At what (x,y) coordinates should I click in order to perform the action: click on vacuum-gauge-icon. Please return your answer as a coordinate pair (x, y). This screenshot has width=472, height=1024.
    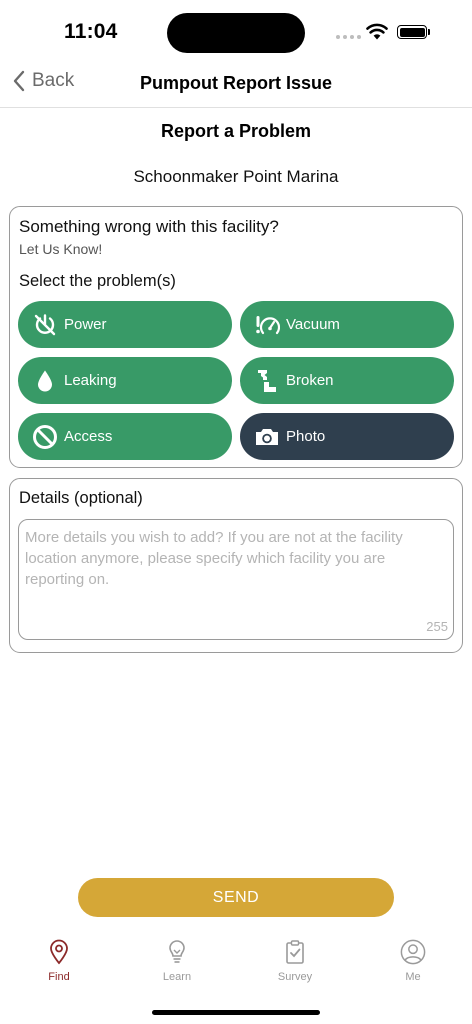
    Looking at the image, I should click on (267, 325).